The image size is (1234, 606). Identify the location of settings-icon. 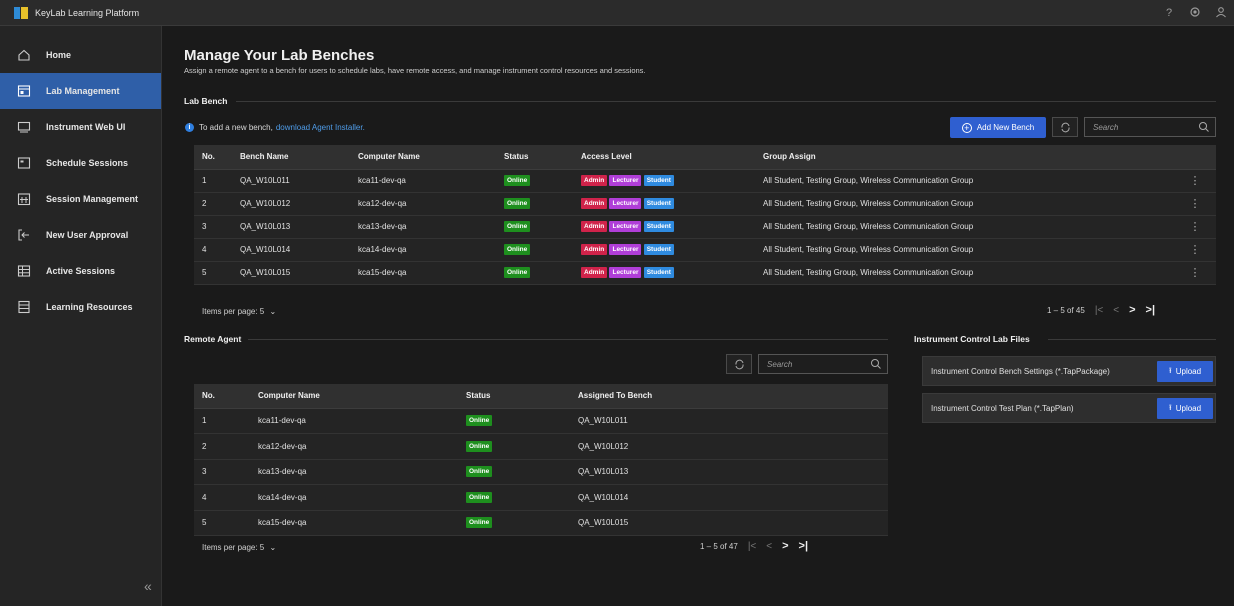
(1195, 13).